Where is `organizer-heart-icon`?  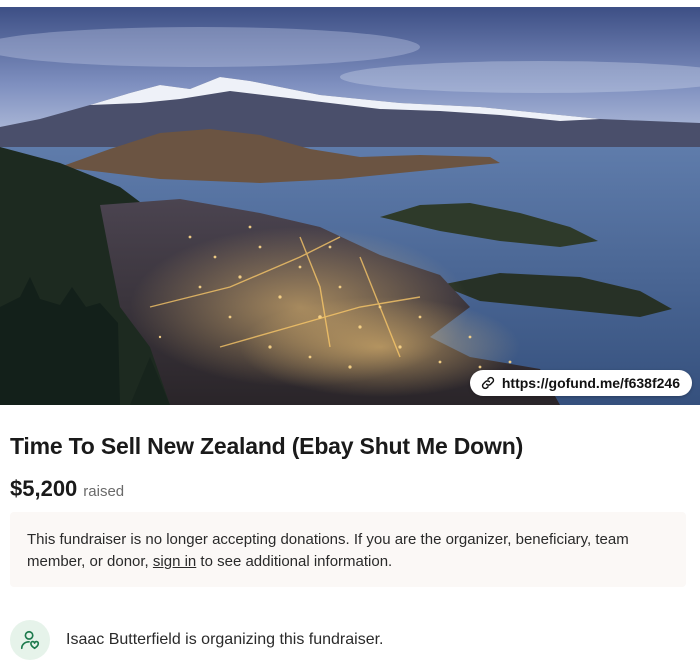 organizer-heart-icon is located at coordinates (30, 640).